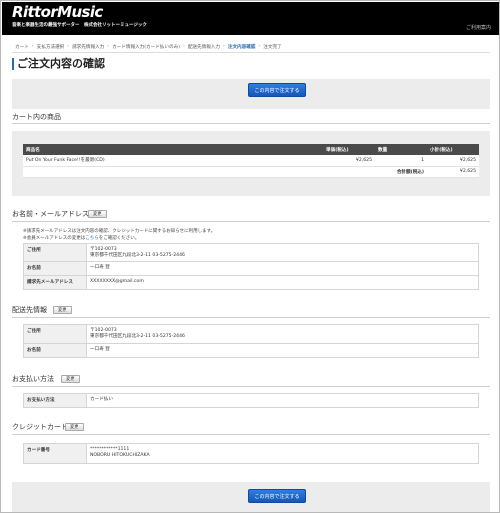 This screenshot has width=500, height=513. I want to click on row-label: カード番号, so click(55, 453).